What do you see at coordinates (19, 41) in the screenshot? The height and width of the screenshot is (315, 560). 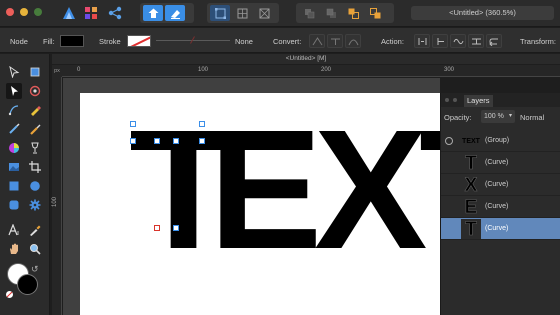 I see `node-label: Node` at bounding box center [19, 41].